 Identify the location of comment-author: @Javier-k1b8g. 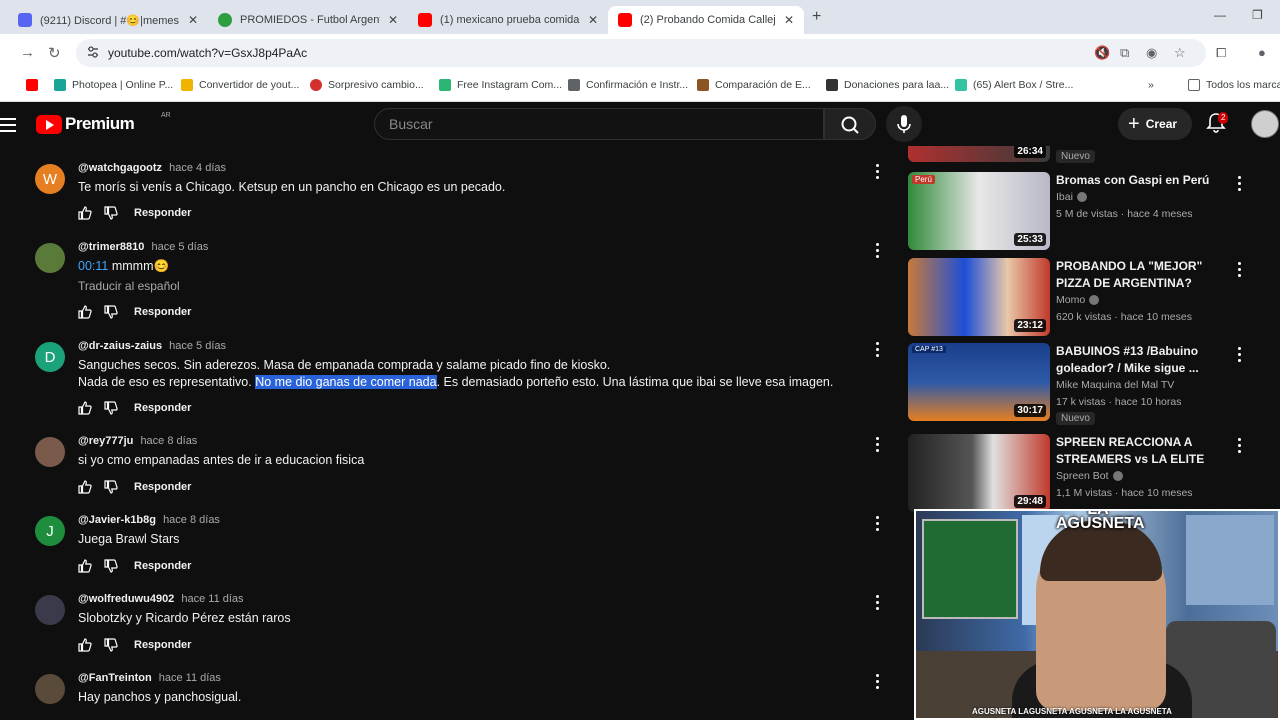
(117, 520).